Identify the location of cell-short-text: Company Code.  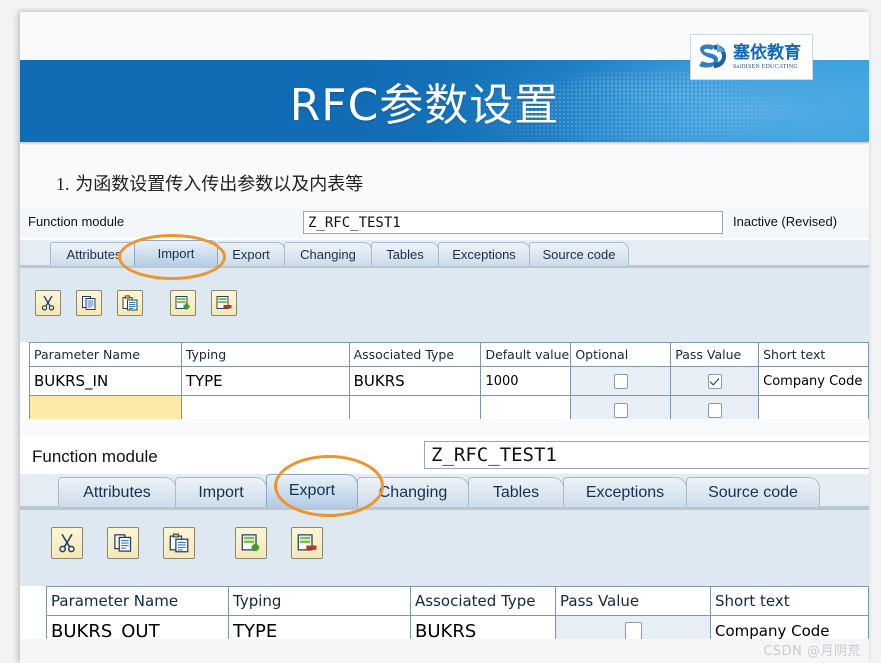
(814, 381).